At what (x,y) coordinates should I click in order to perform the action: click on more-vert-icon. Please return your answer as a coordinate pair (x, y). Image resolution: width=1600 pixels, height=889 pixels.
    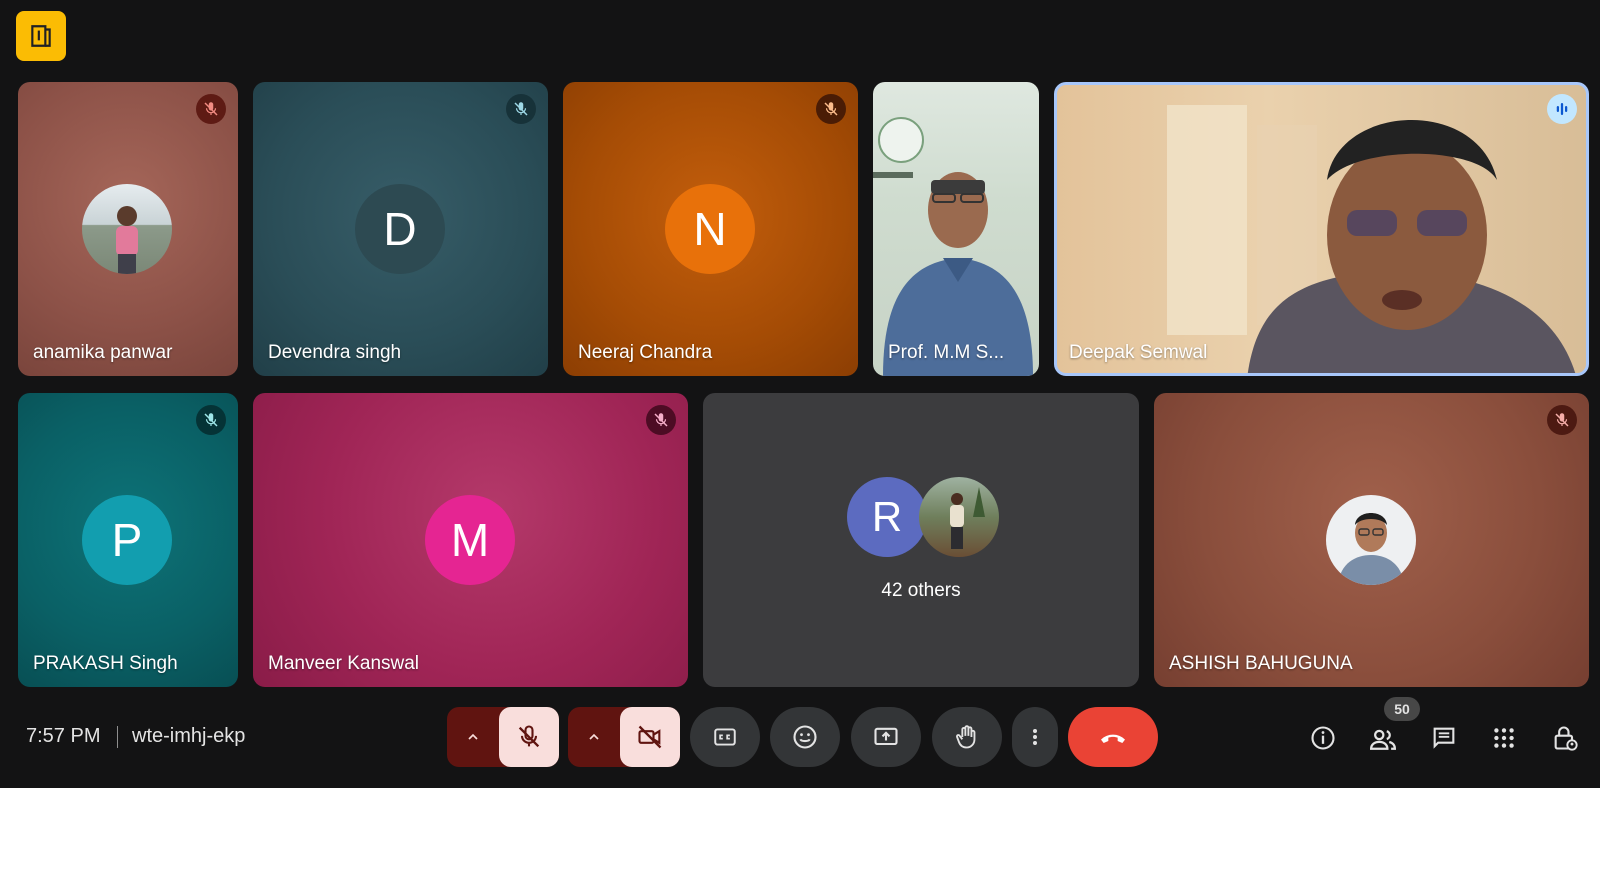
    Looking at the image, I should click on (1035, 737).